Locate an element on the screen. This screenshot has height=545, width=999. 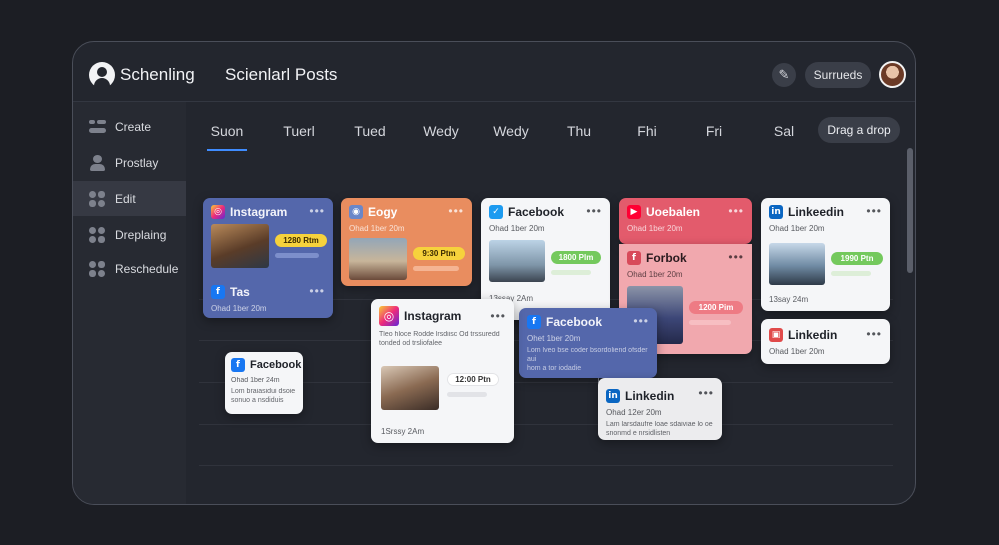
twitter-icon: ✓ is located at coordinates (496, 212).